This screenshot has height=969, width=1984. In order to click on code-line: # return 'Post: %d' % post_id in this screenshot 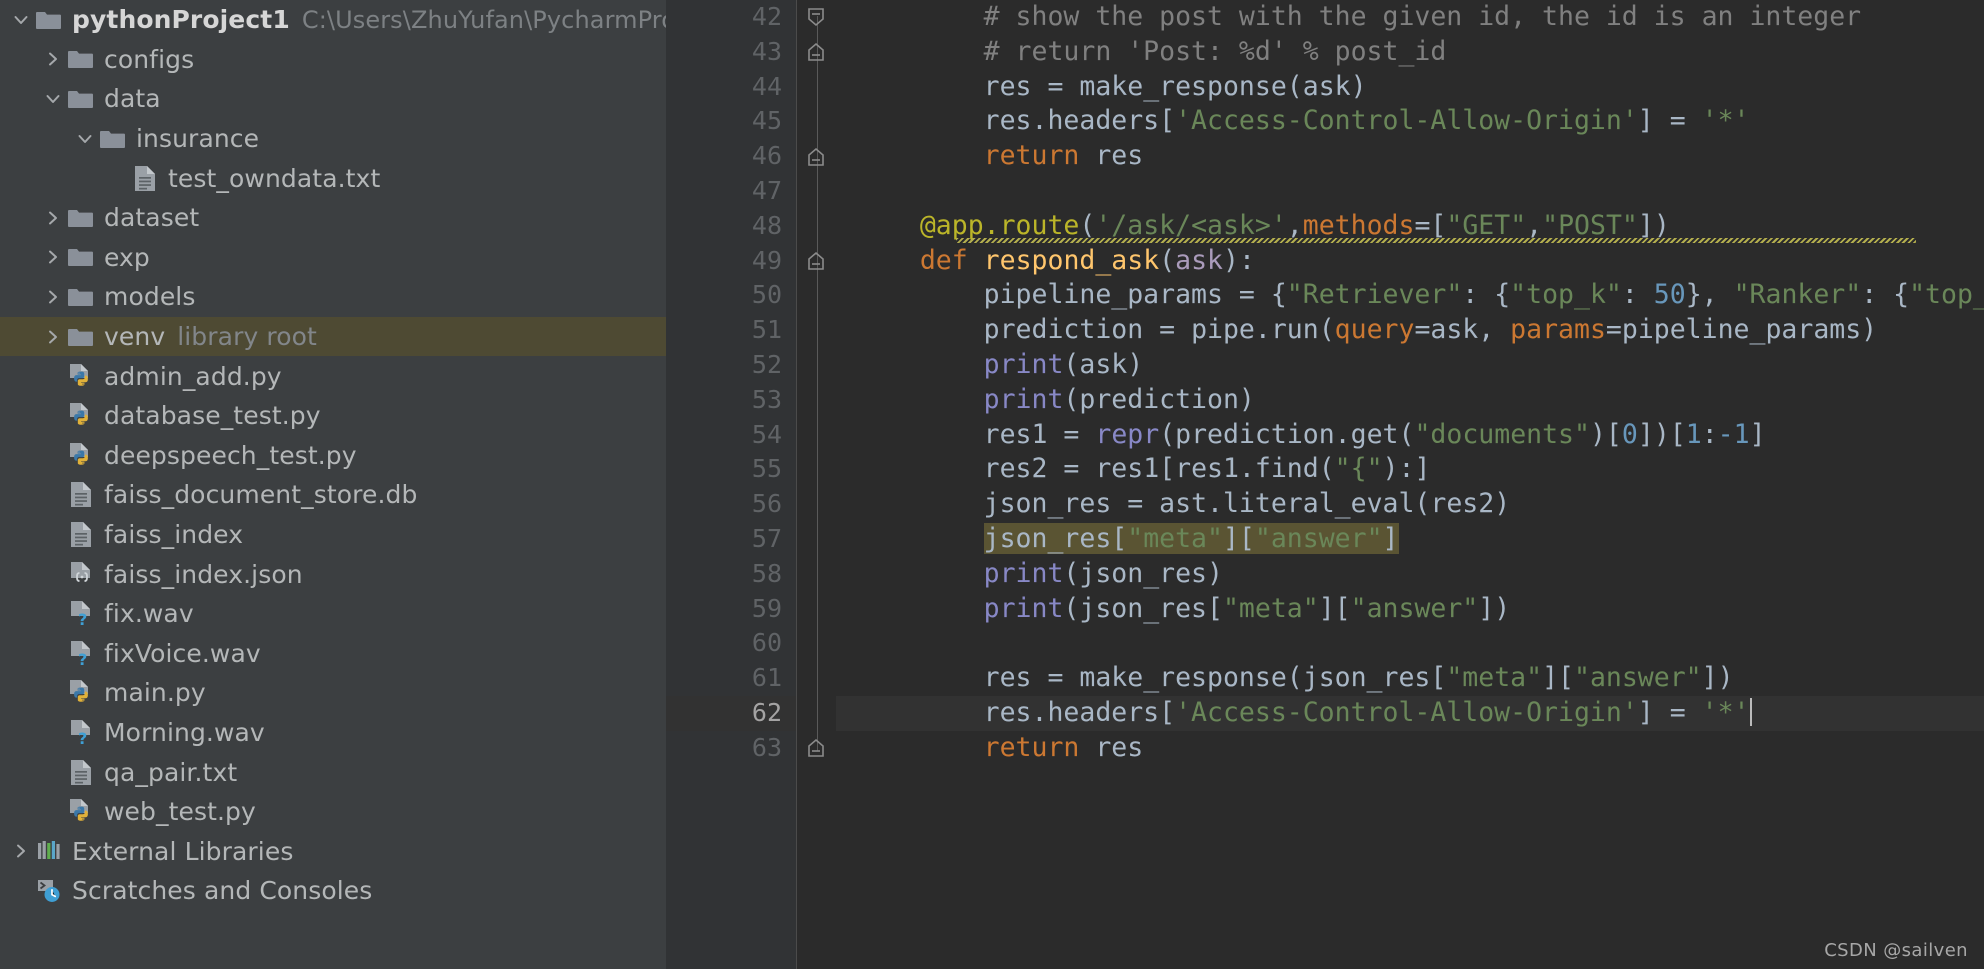, I will do `click(1151, 52)`.